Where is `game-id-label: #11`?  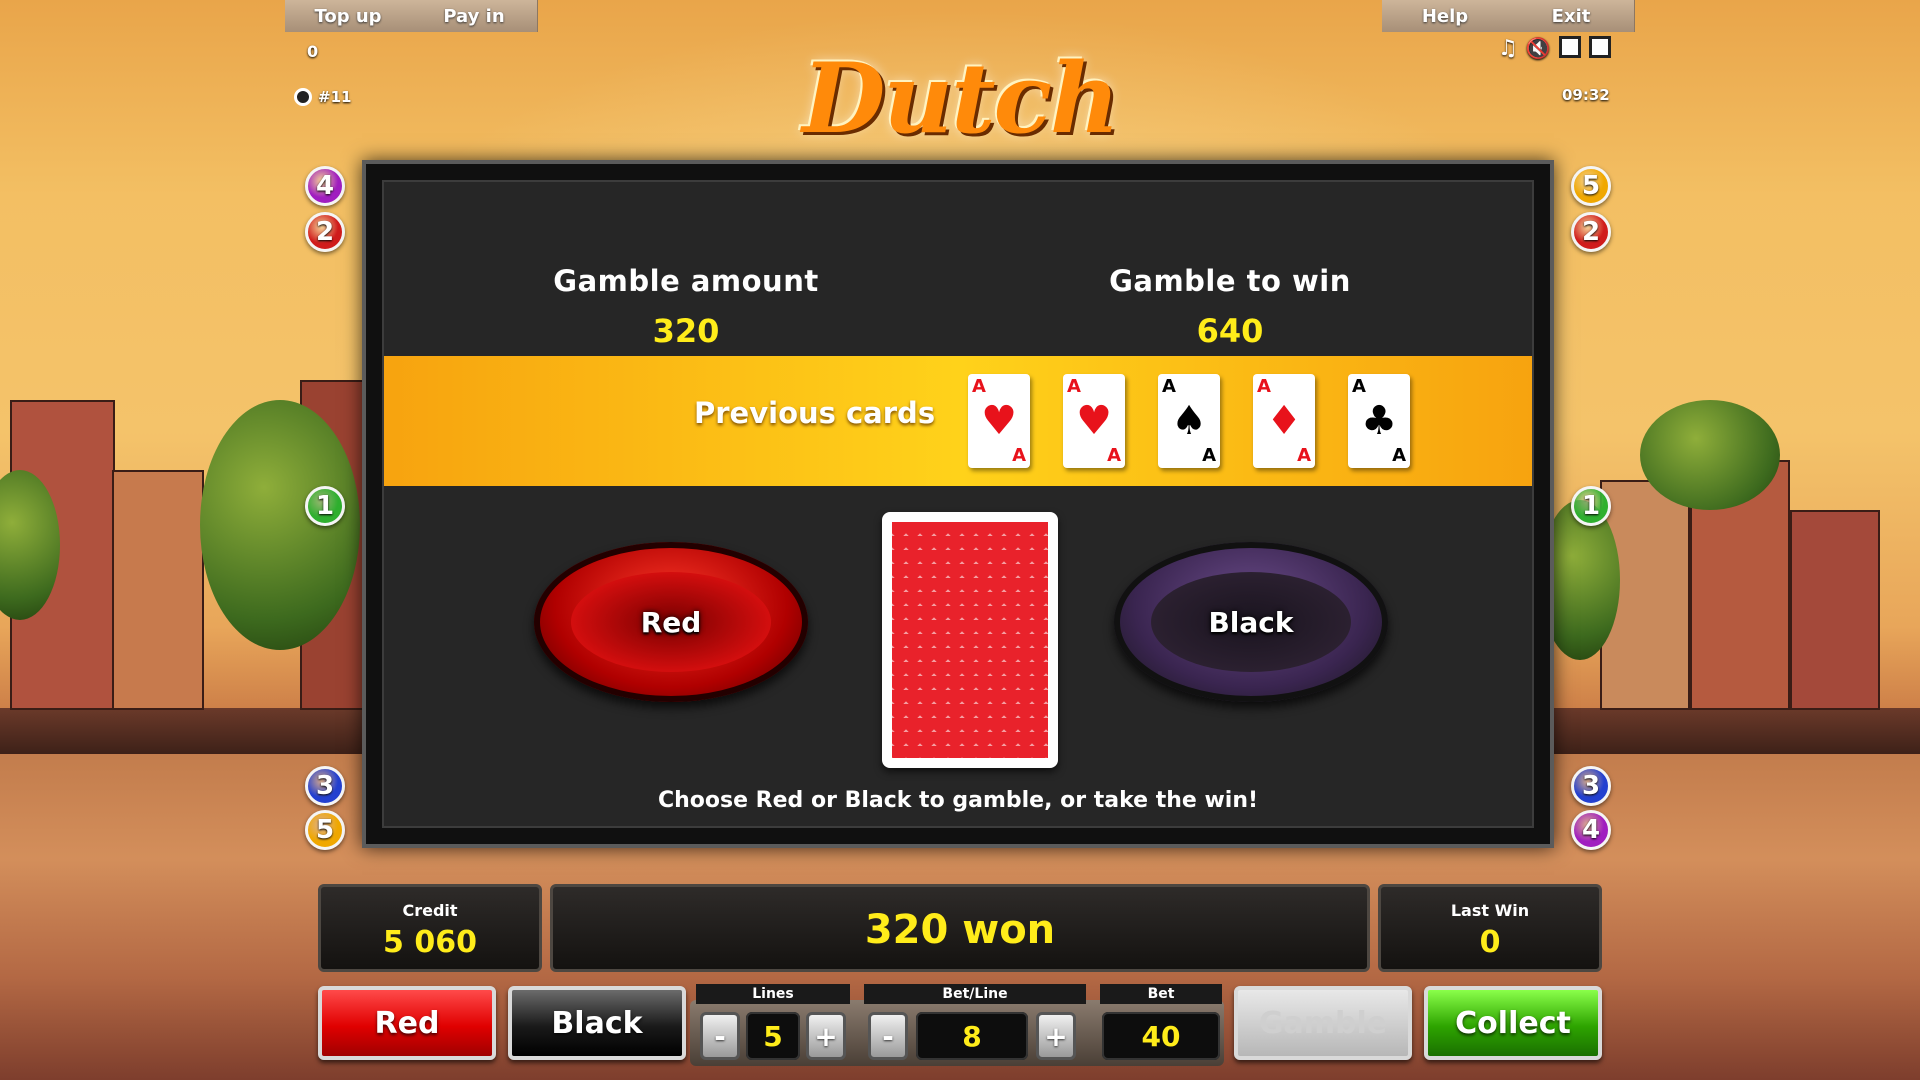
game-id-label: #11 is located at coordinates (335, 97).